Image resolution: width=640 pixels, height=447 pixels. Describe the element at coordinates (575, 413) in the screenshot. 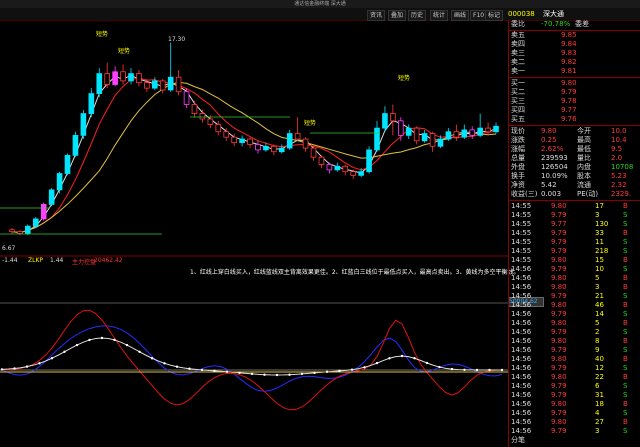

I see `tick-row: 14:56 9.79 4 S` at that location.